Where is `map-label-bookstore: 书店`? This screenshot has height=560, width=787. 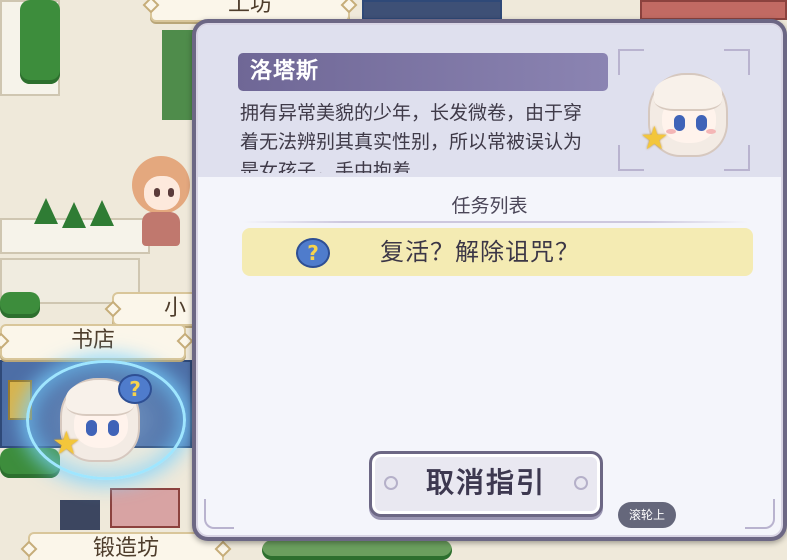 map-label-bookstore: 书店 is located at coordinates (93, 342).